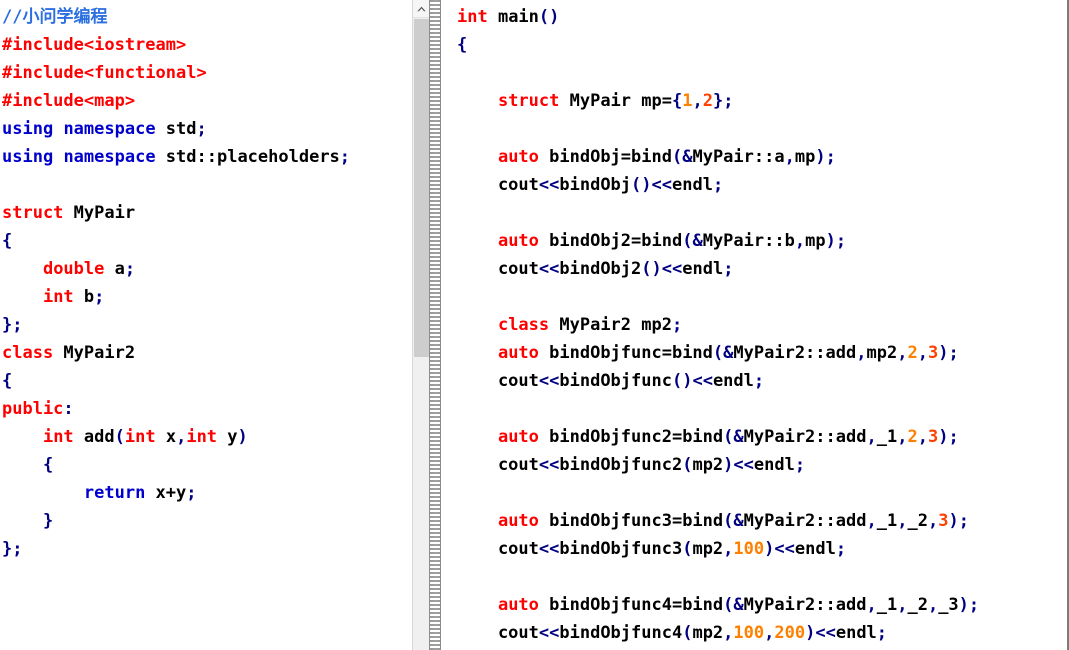 The width and height of the screenshot is (1069, 650). I want to click on code-token: std, so click(176, 129).